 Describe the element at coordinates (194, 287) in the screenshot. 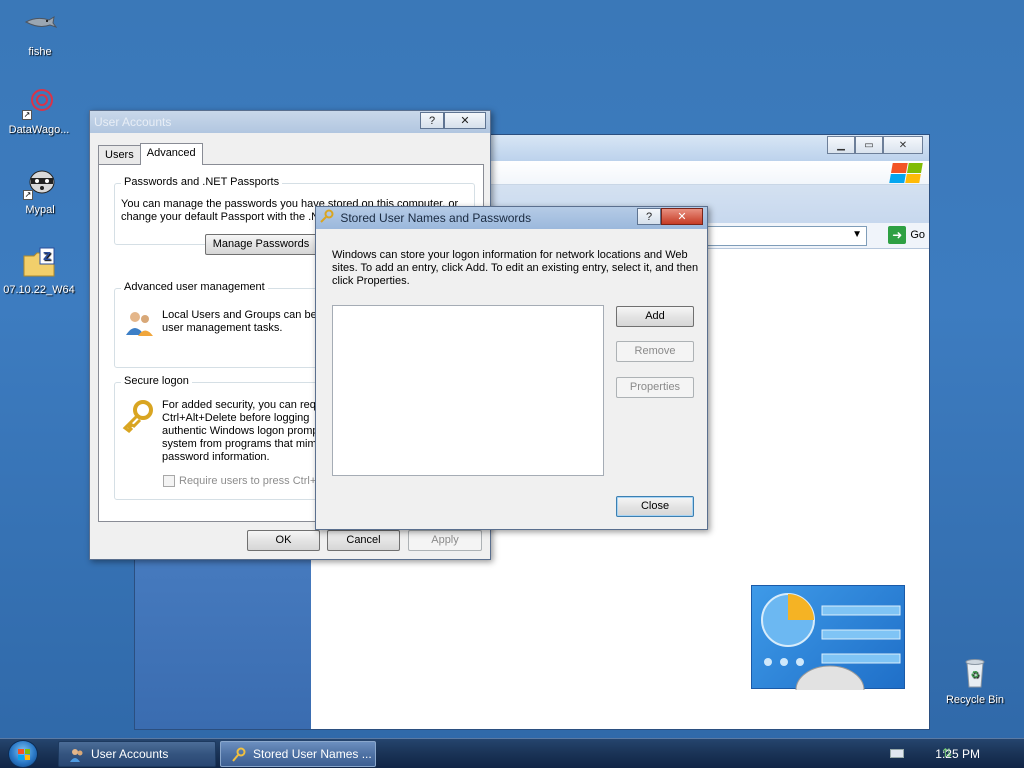

I see `group-title: Advanced user management` at that location.